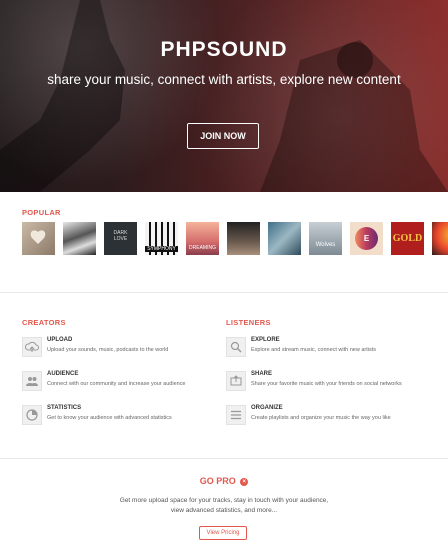 The width and height of the screenshot is (448, 560). I want to click on share-icon, so click(236, 381).